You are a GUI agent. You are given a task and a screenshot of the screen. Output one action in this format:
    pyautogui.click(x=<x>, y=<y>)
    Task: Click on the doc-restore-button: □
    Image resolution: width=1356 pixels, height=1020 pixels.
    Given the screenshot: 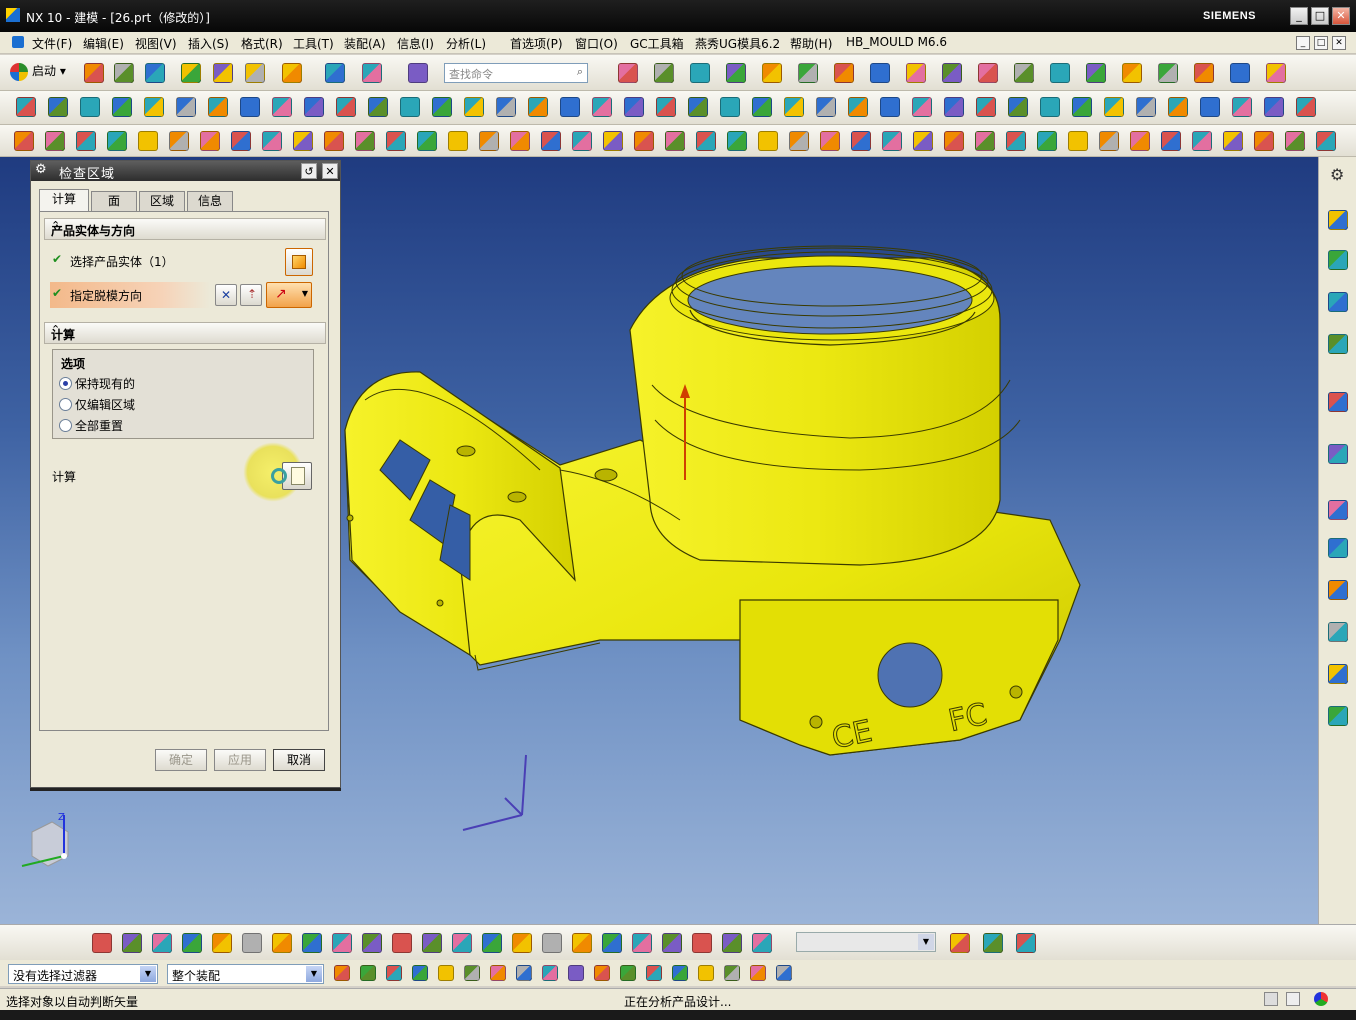 What is the action you would take?
    pyautogui.click(x=1321, y=43)
    